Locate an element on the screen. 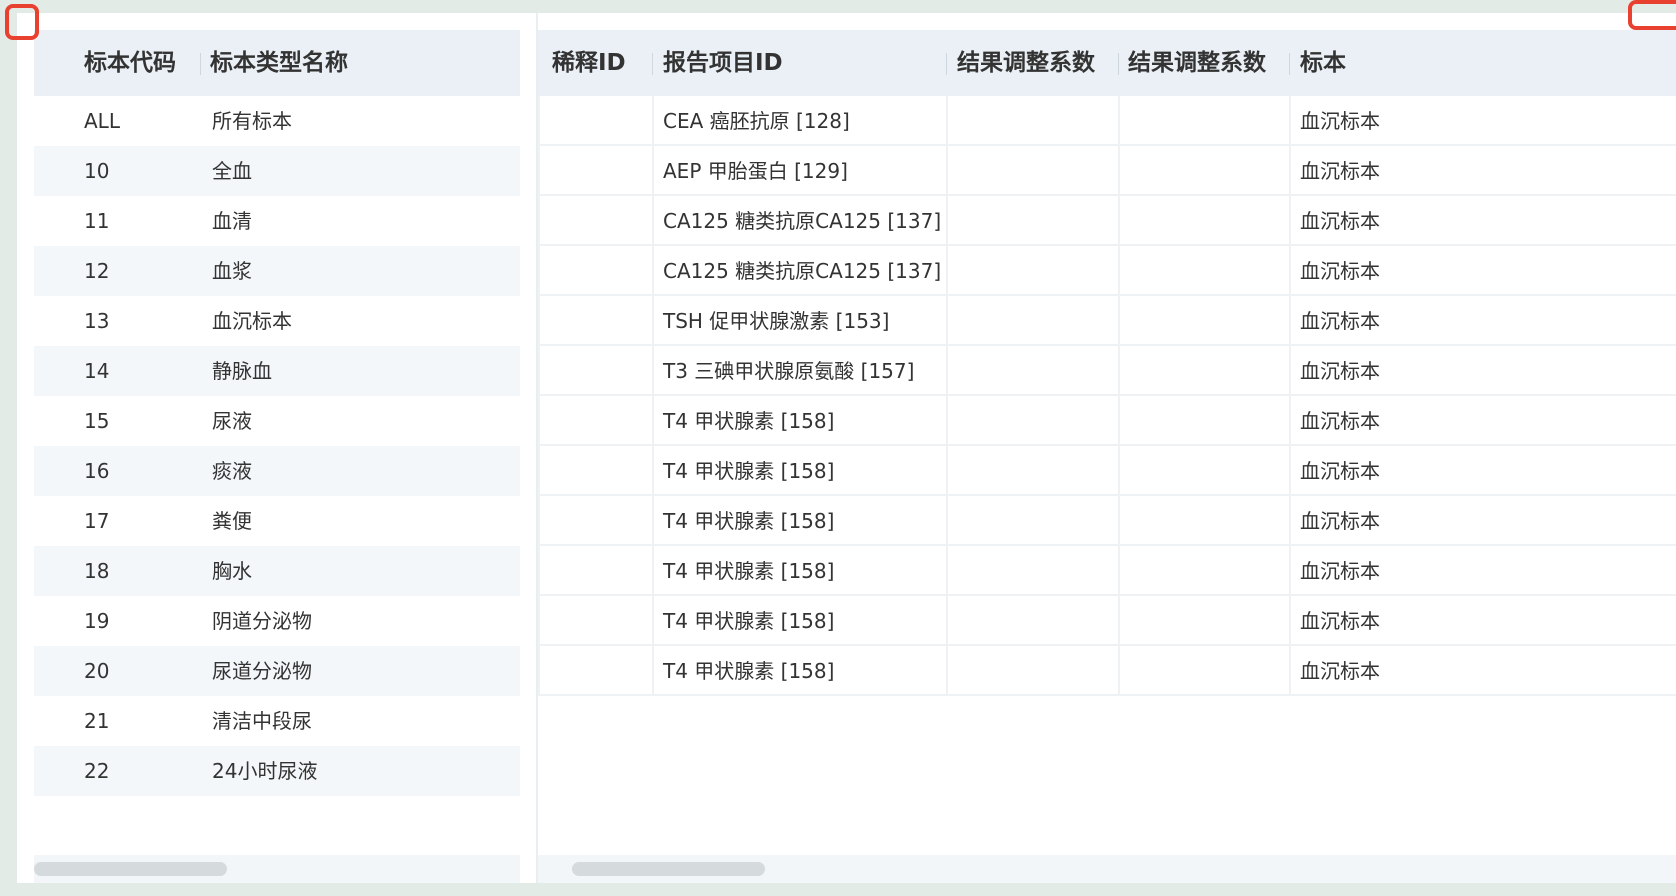  specimen-code-cell: 14 is located at coordinates (97, 371).